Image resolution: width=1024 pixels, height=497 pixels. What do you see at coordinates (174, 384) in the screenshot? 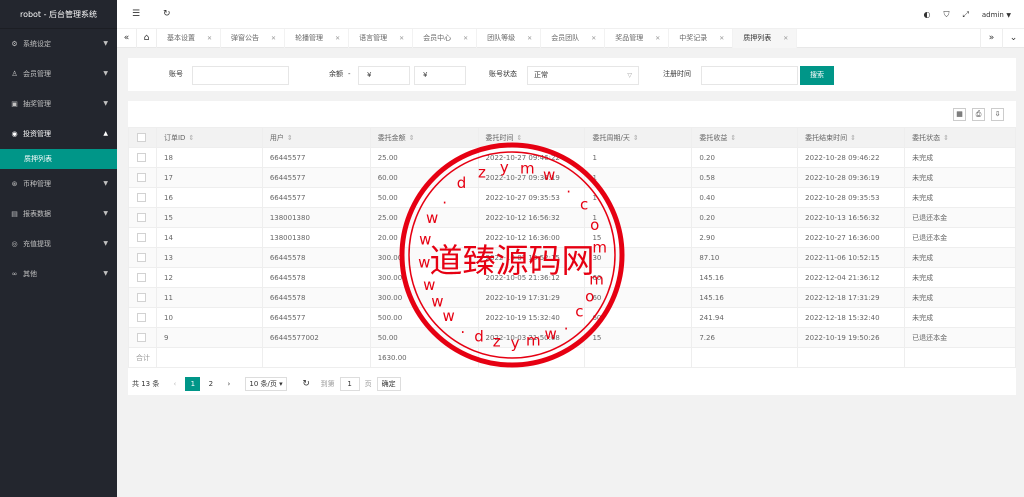
I see `prev-page-icon: ‹` at bounding box center [174, 384].